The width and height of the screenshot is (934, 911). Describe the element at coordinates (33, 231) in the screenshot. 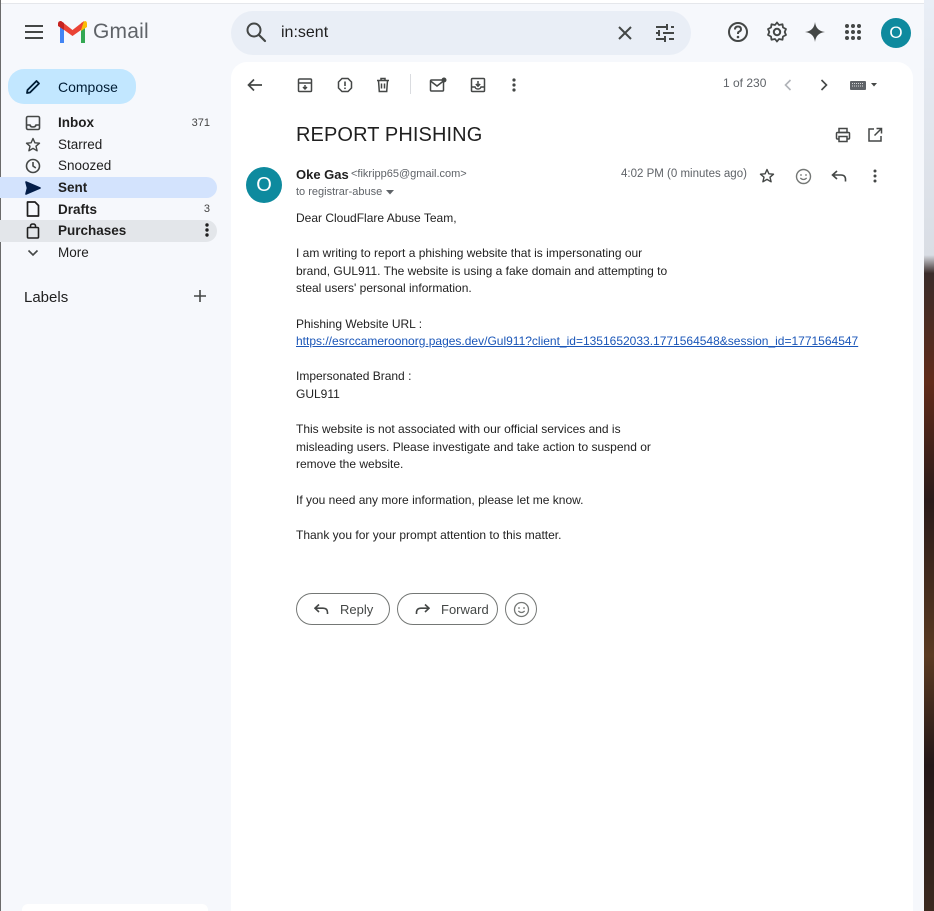

I see `shopping-bag-icon` at that location.